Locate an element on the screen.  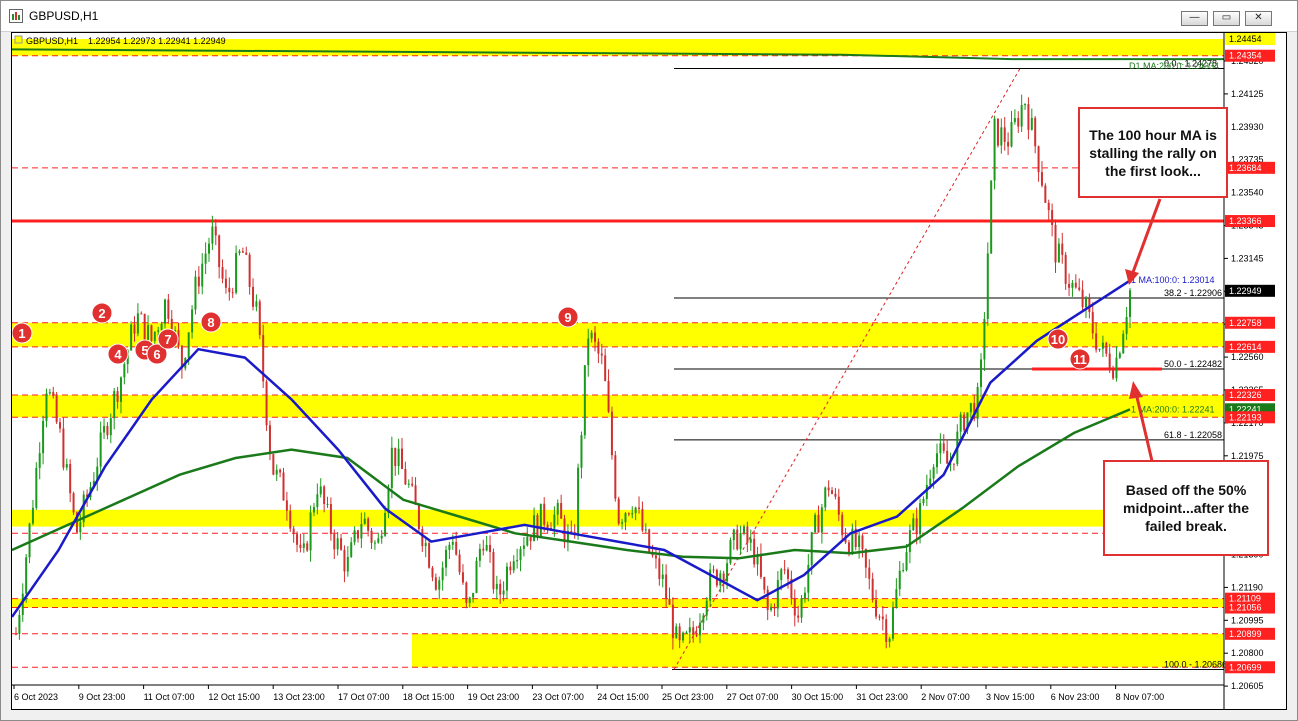
time-tick-label: 17 Oct 07:00 is located at coordinates (364, 697).